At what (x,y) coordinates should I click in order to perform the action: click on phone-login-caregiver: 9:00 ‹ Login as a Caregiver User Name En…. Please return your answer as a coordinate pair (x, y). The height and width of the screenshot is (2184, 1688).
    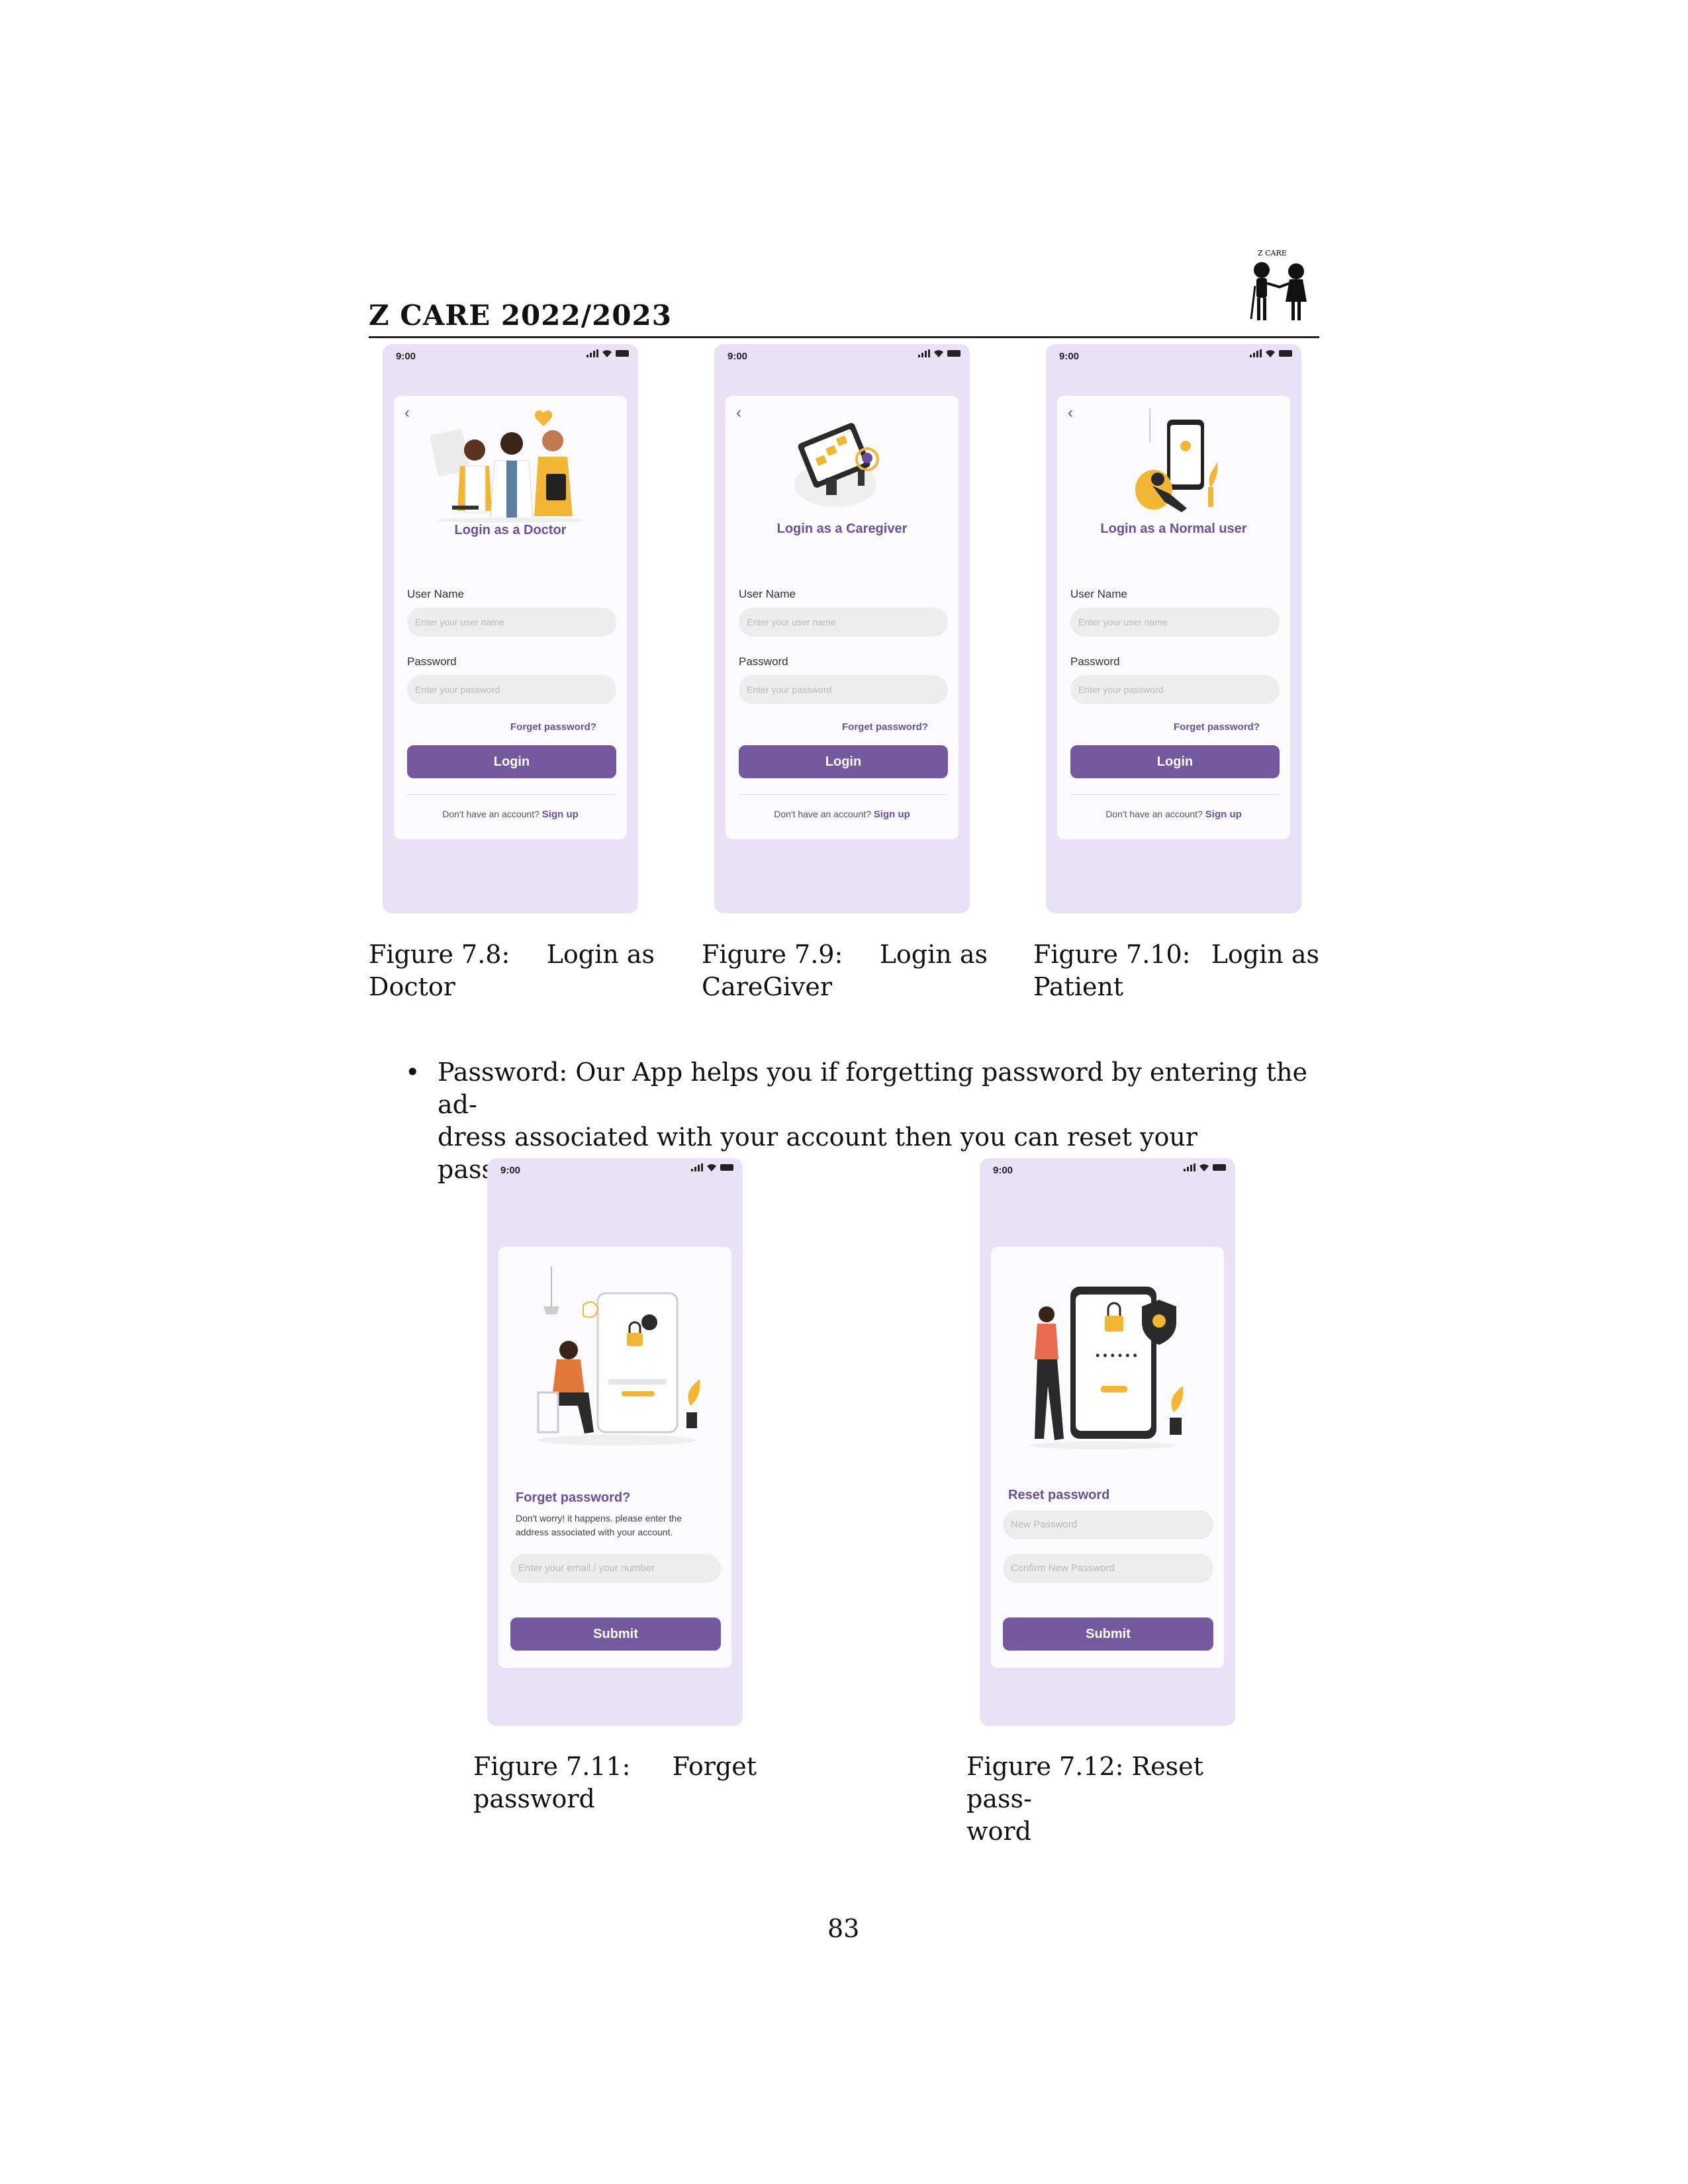
    Looking at the image, I should click on (842, 628).